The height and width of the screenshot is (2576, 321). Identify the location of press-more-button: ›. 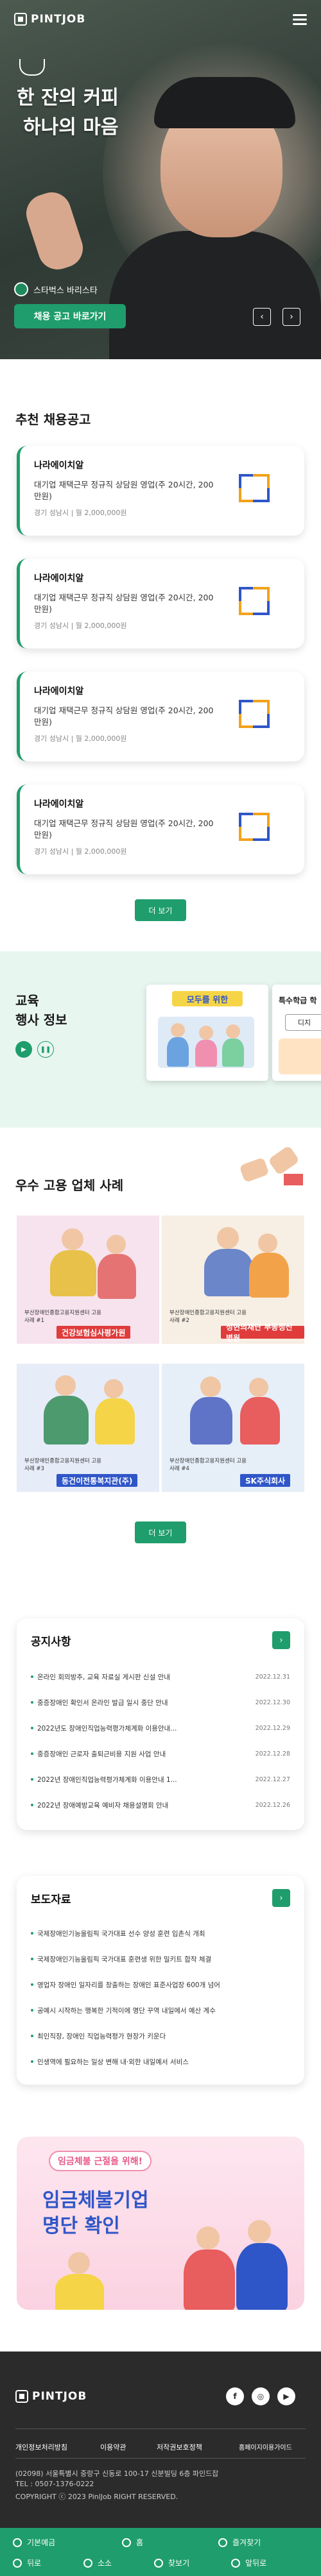
(281, 1898).